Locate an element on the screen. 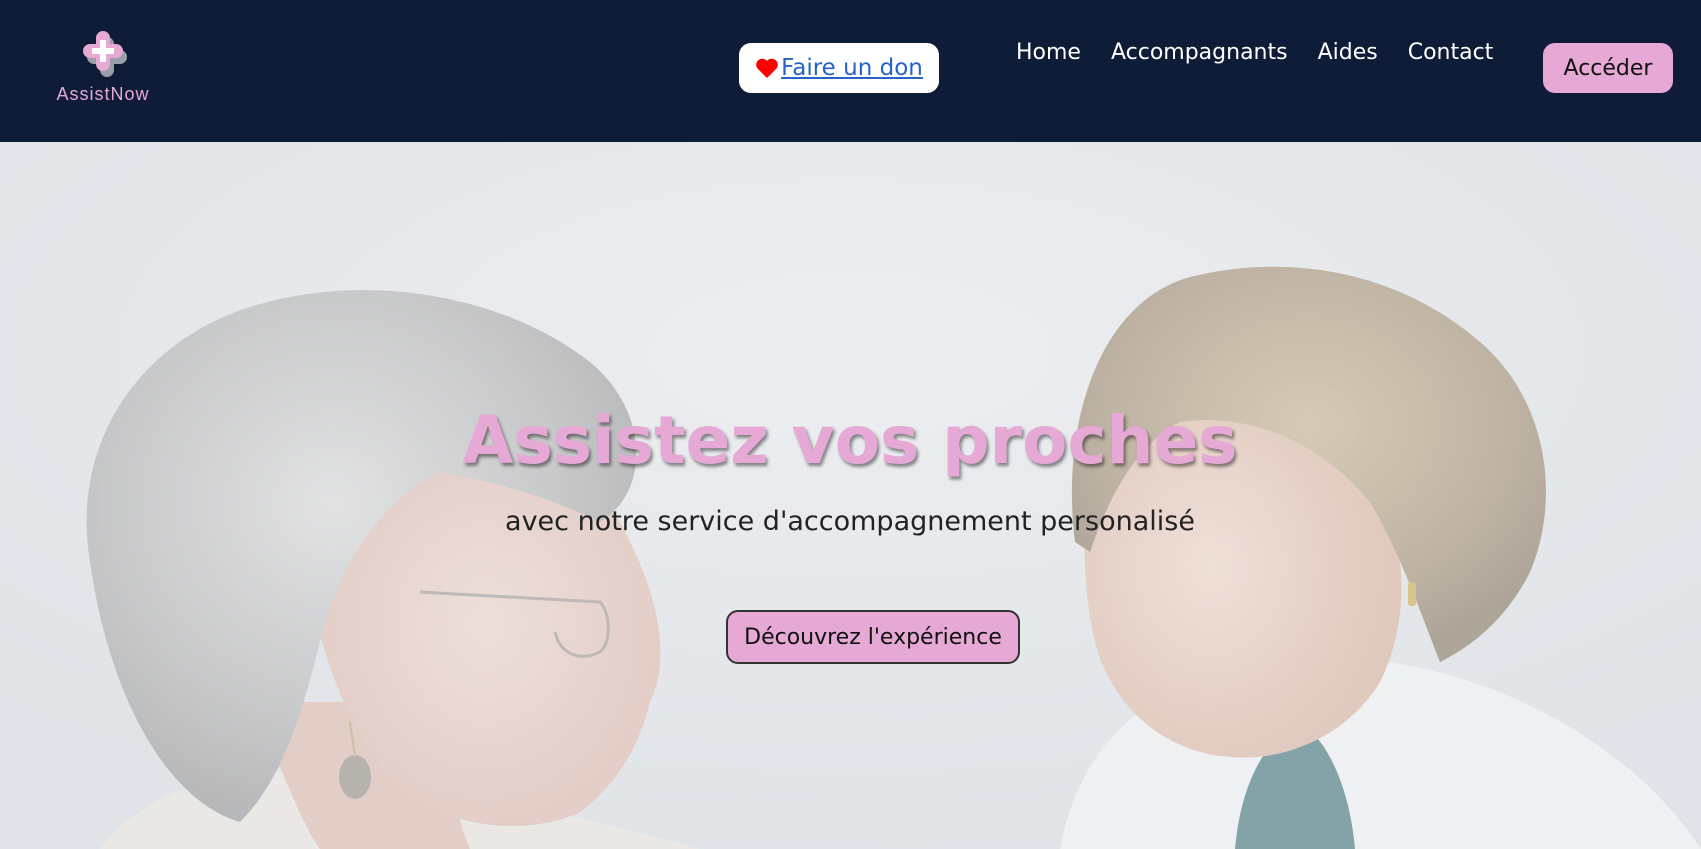  nav-link-aides: Aides is located at coordinates (1348, 57).